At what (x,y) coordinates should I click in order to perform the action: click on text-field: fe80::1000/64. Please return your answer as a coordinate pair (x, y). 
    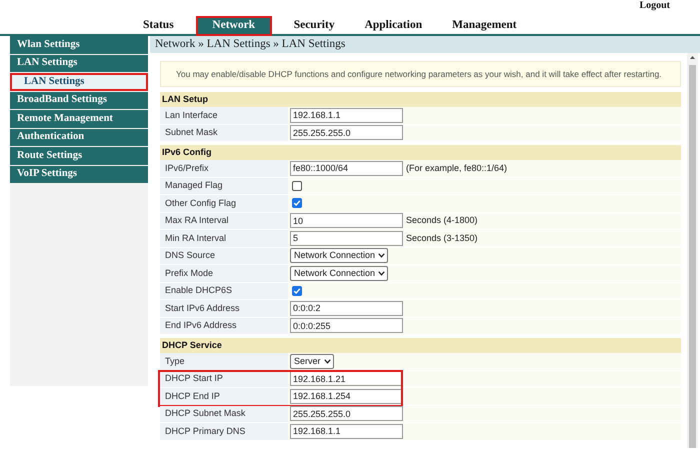
    Looking at the image, I should click on (346, 168).